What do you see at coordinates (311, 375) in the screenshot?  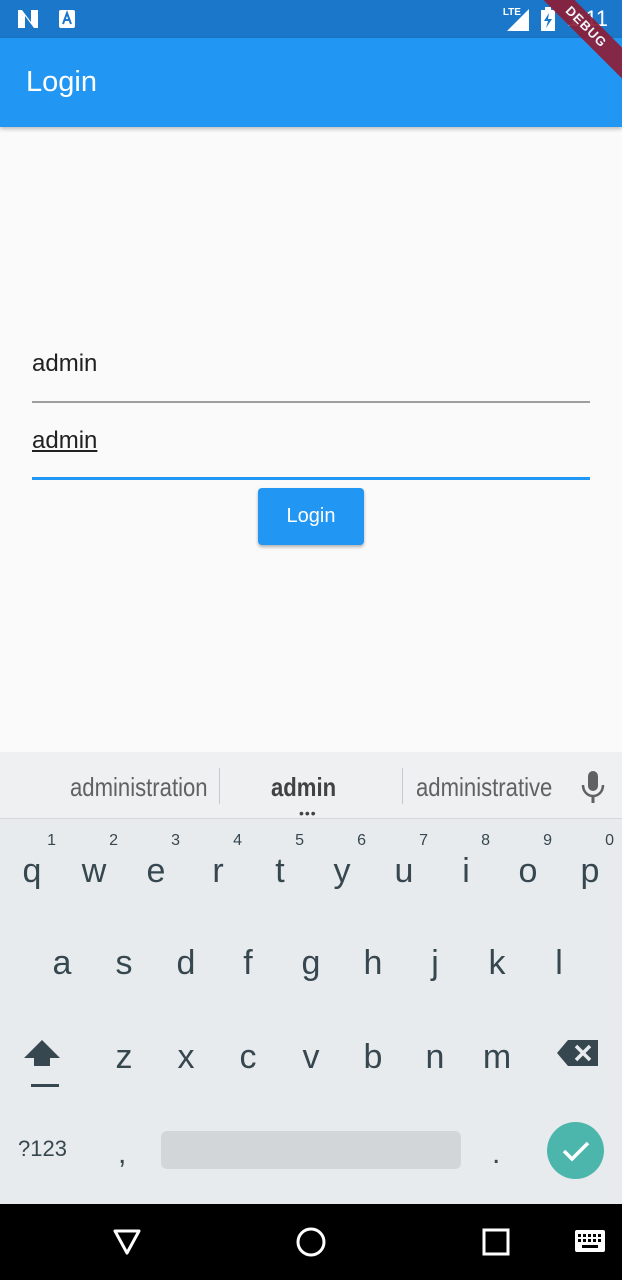 I see `username-field: admin` at bounding box center [311, 375].